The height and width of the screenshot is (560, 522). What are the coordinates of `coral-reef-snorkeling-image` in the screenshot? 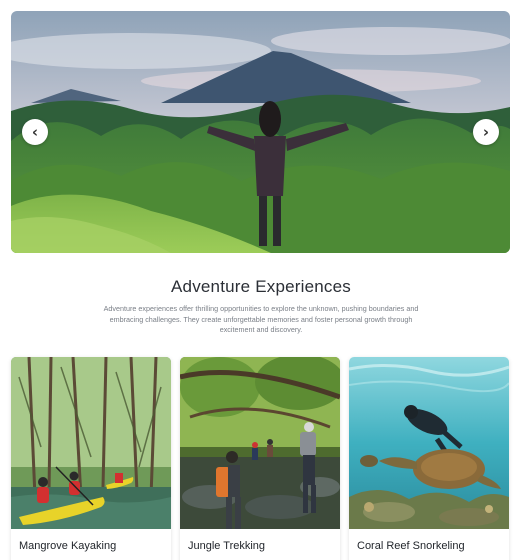 It's located at (429, 443).